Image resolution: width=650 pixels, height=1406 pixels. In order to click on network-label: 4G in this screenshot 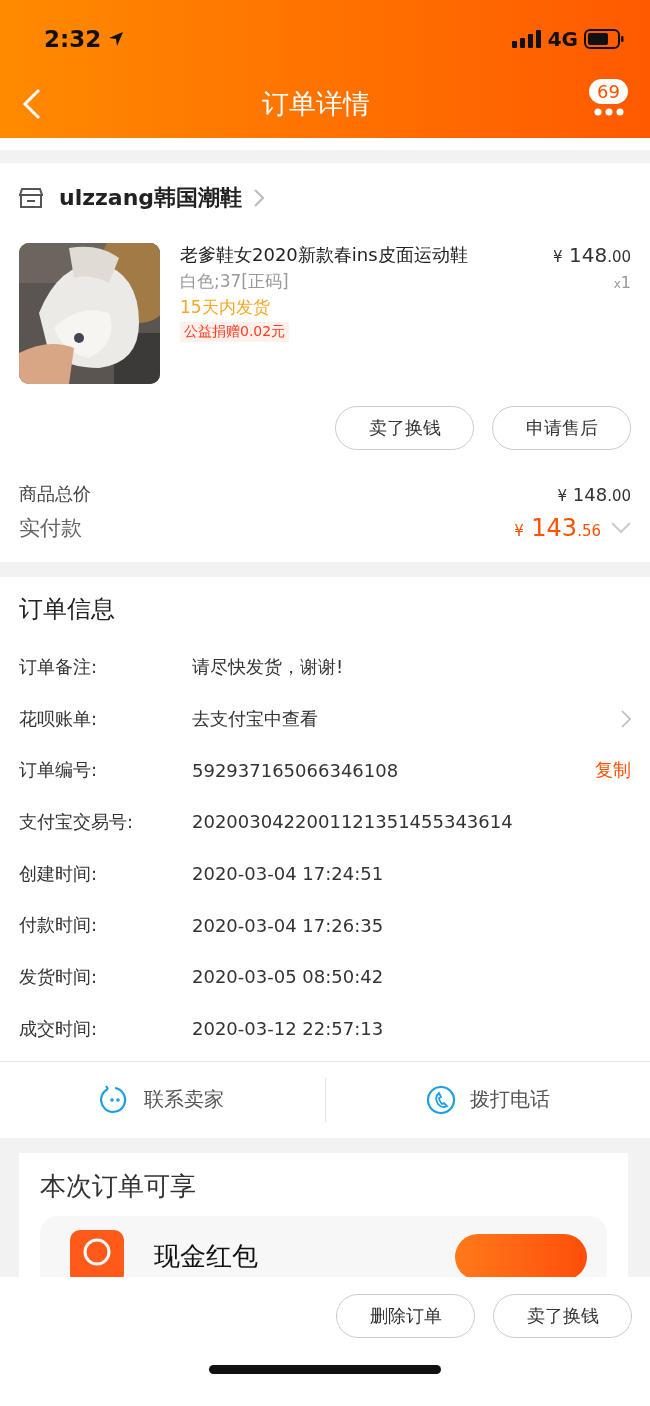, I will do `click(562, 39)`.